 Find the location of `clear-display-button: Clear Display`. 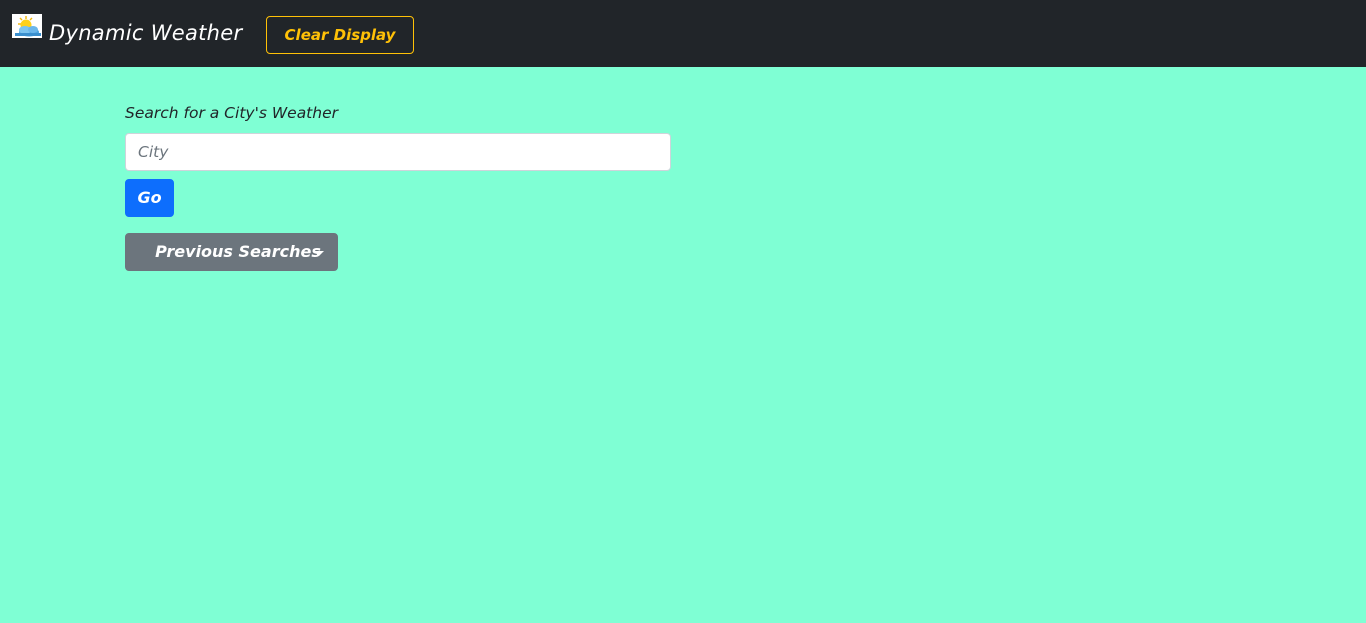

clear-display-button: Clear Display is located at coordinates (340, 35).